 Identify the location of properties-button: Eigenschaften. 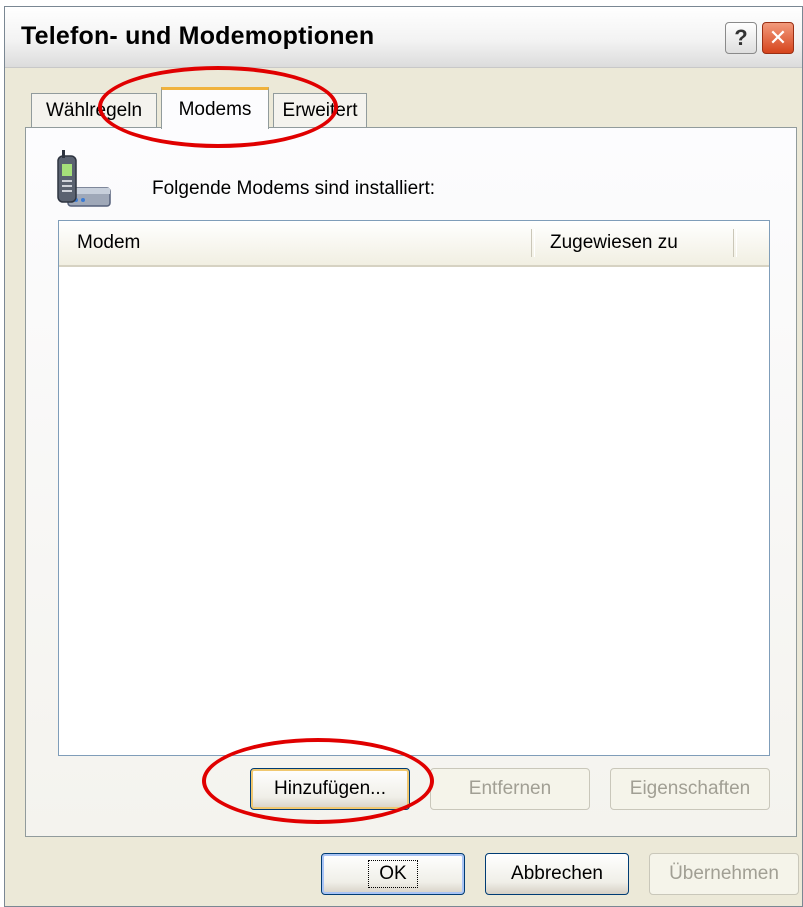
(690, 789).